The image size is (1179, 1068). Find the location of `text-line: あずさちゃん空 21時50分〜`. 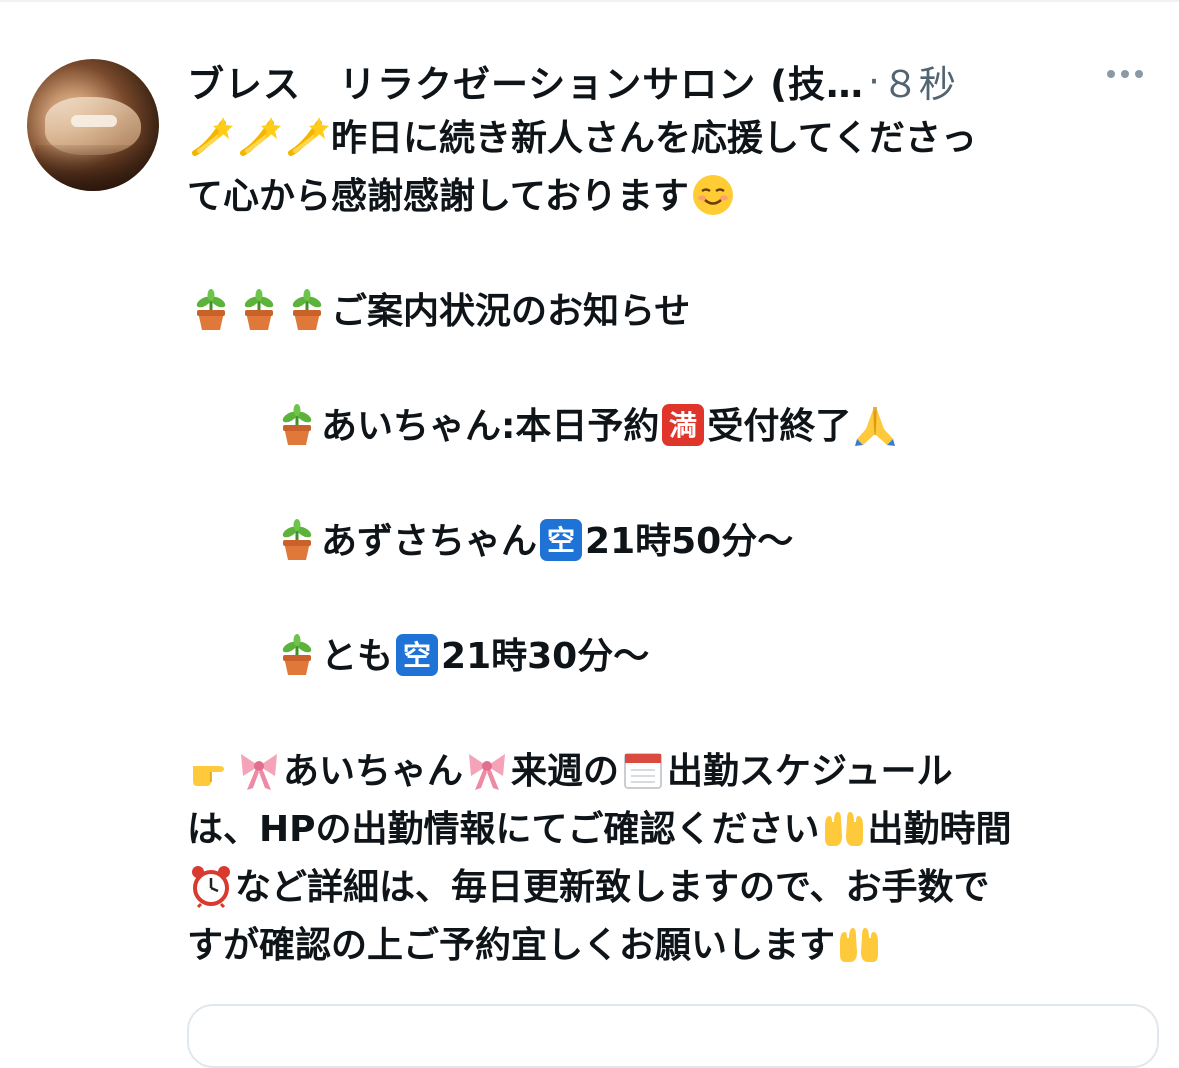

text-line: あずさちゃん空 21時50分〜 is located at coordinates (674, 542).